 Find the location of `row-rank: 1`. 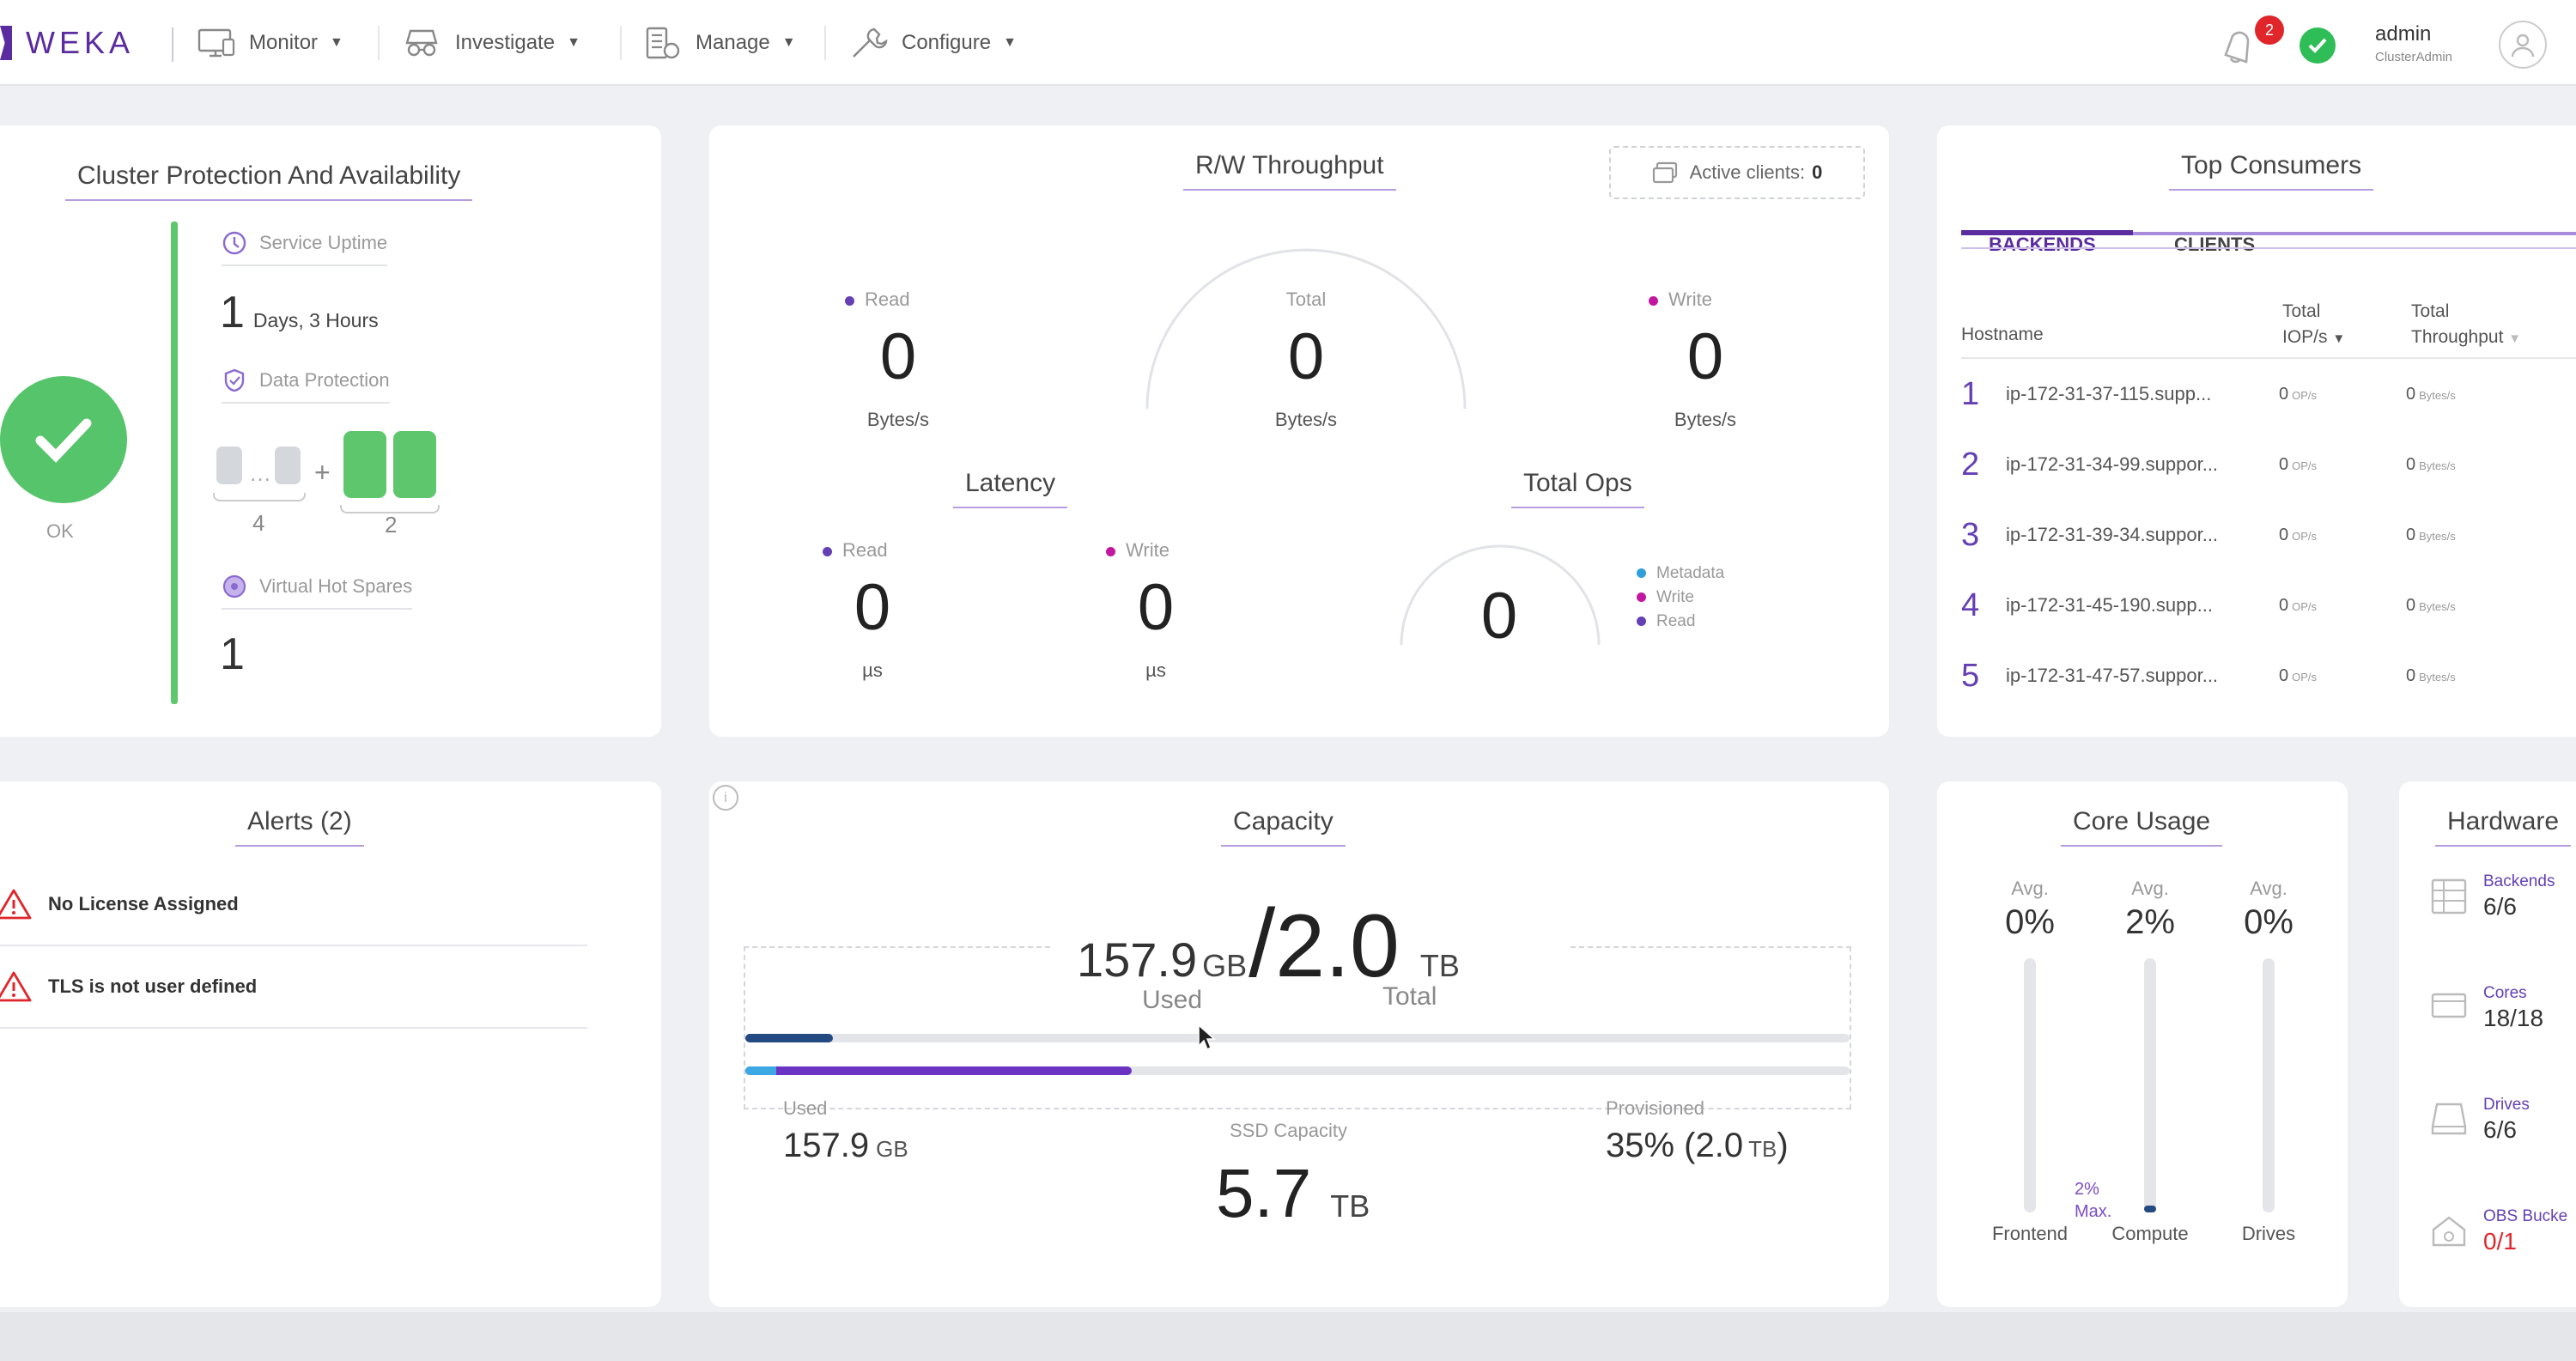

row-rank: 1 is located at coordinates (1970, 393).